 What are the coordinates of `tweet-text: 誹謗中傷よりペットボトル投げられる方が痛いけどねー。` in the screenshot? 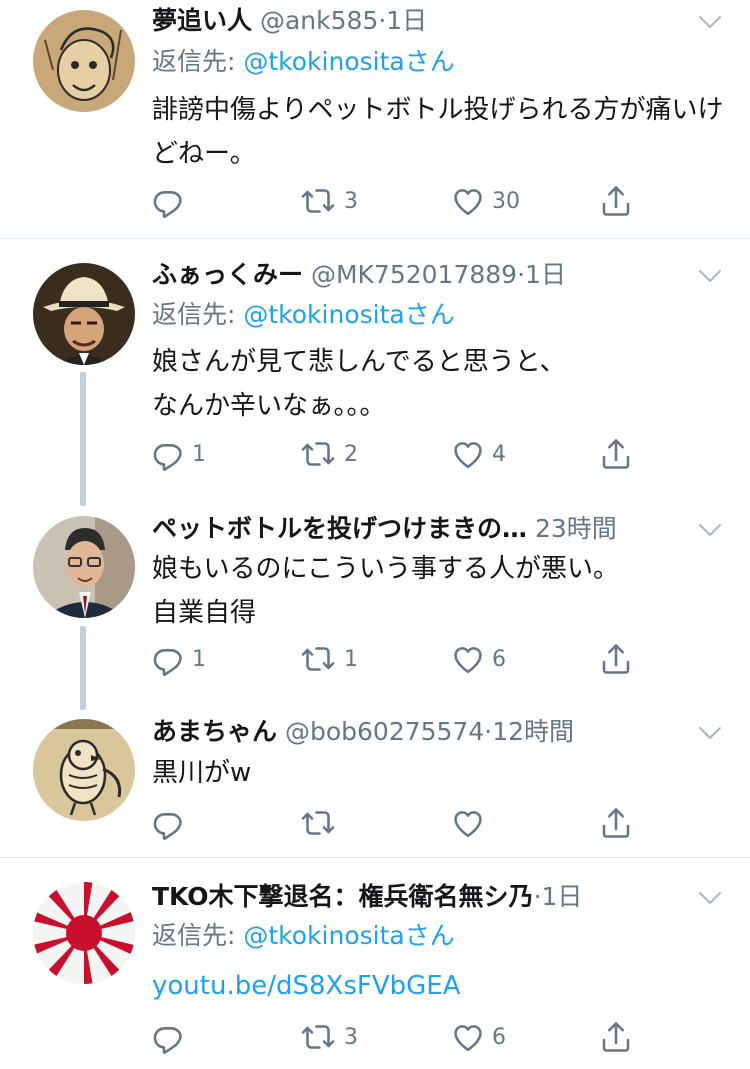 It's located at (438, 132).